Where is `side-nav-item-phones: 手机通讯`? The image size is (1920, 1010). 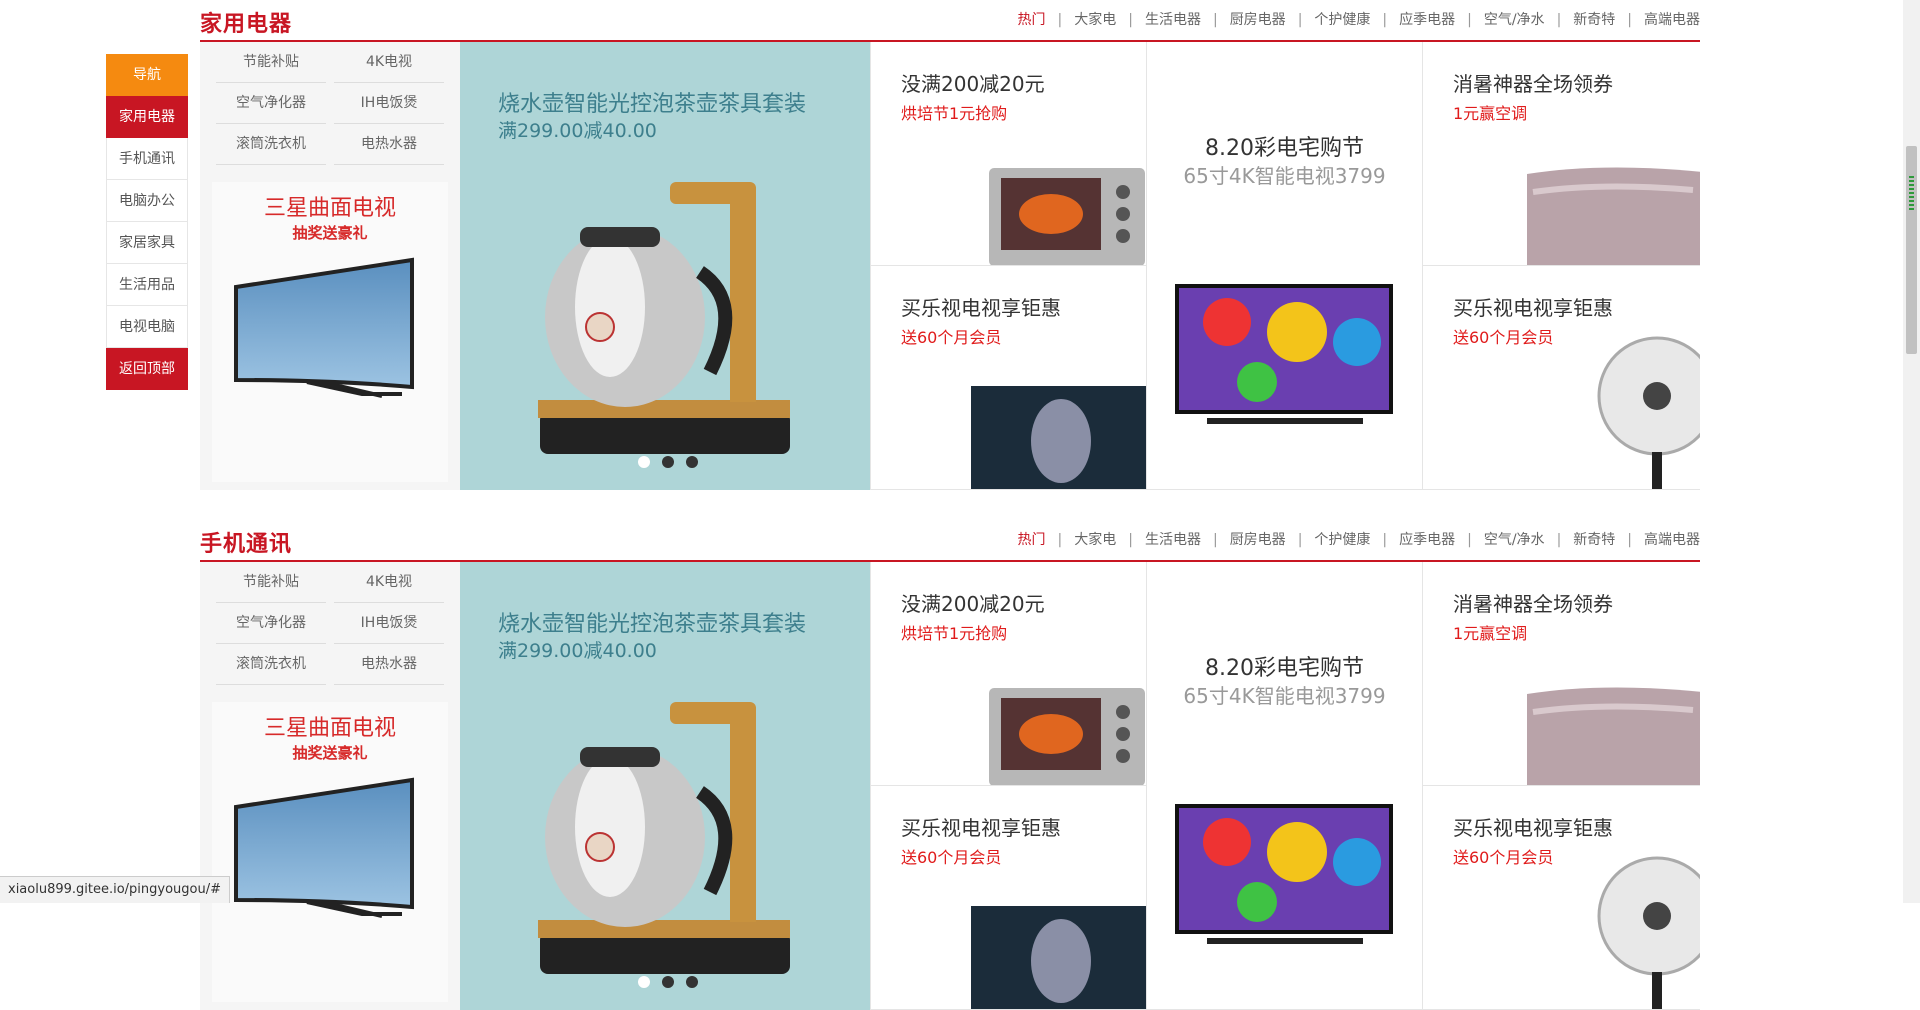
side-nav-item-phones: 手机通讯 is located at coordinates (147, 159).